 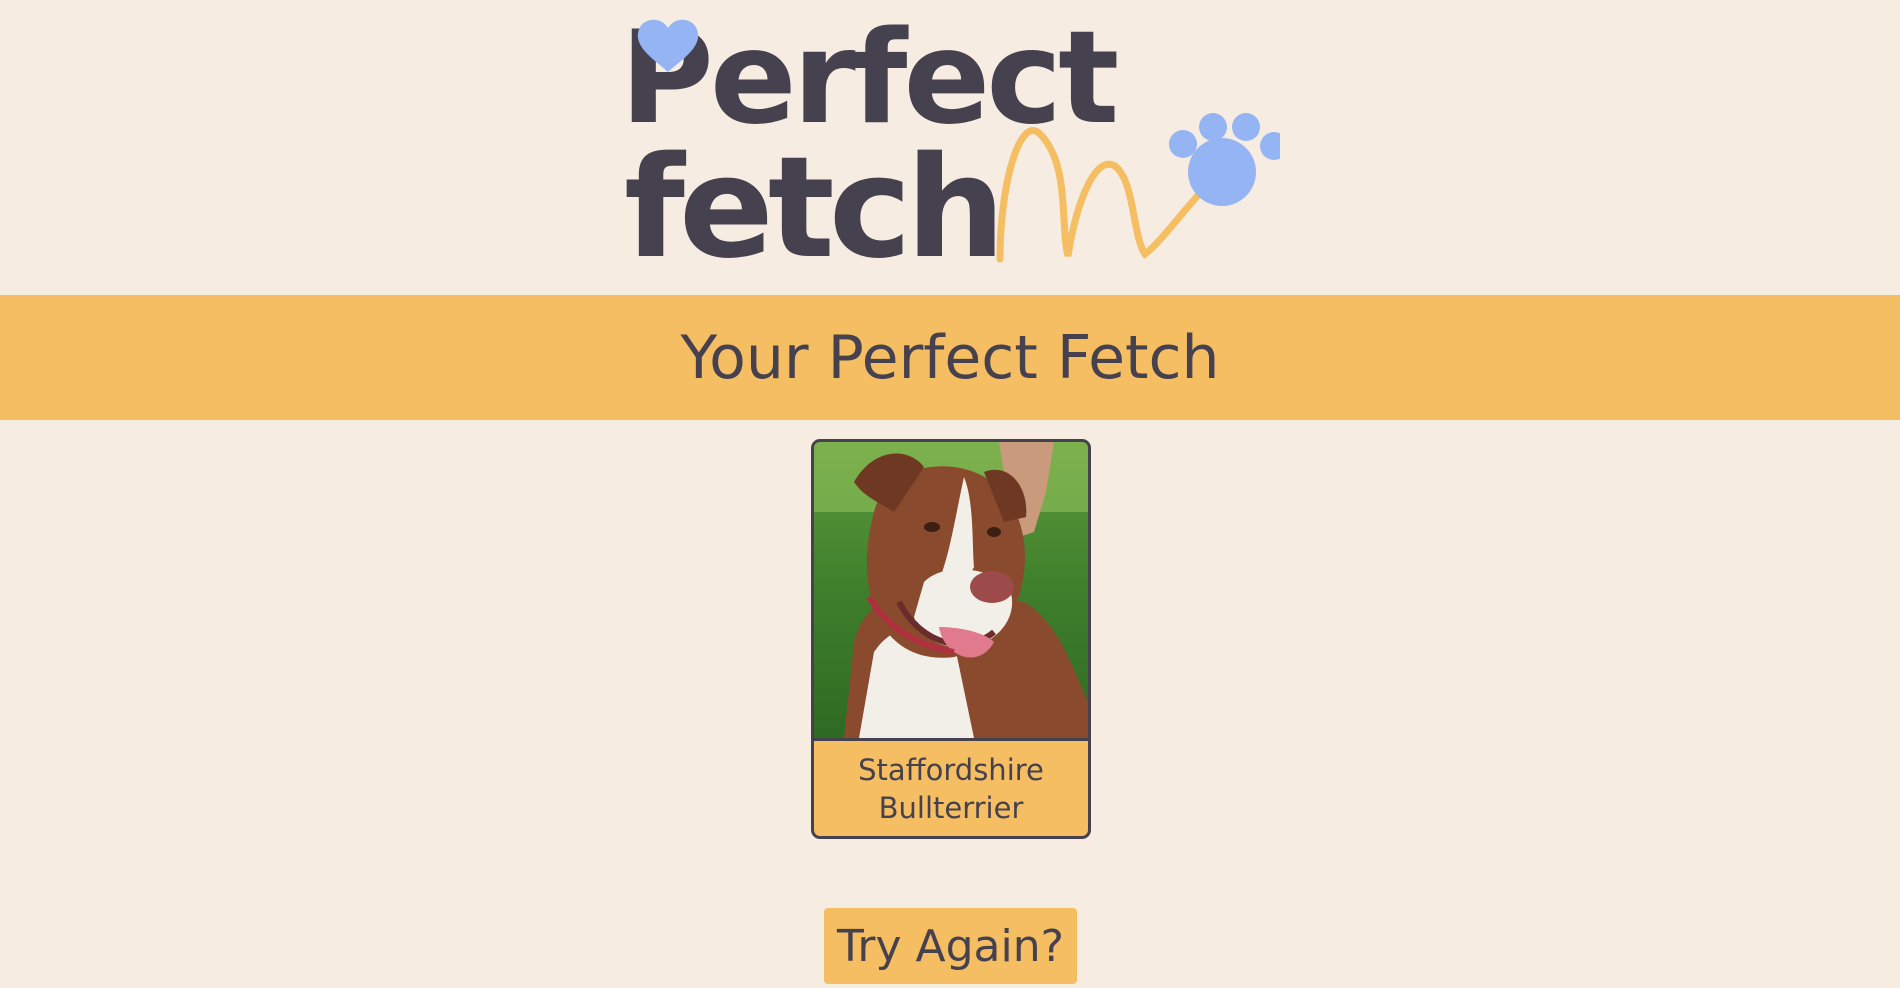 I want to click on site-logo: Perfect fetch, so click(x=950, y=137).